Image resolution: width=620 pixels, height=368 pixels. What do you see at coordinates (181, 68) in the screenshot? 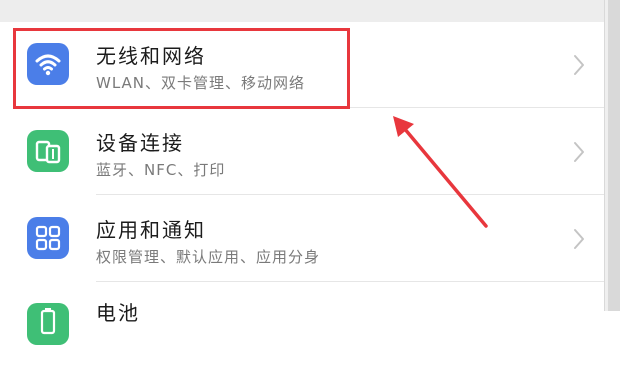
I see `highlight-box` at bounding box center [181, 68].